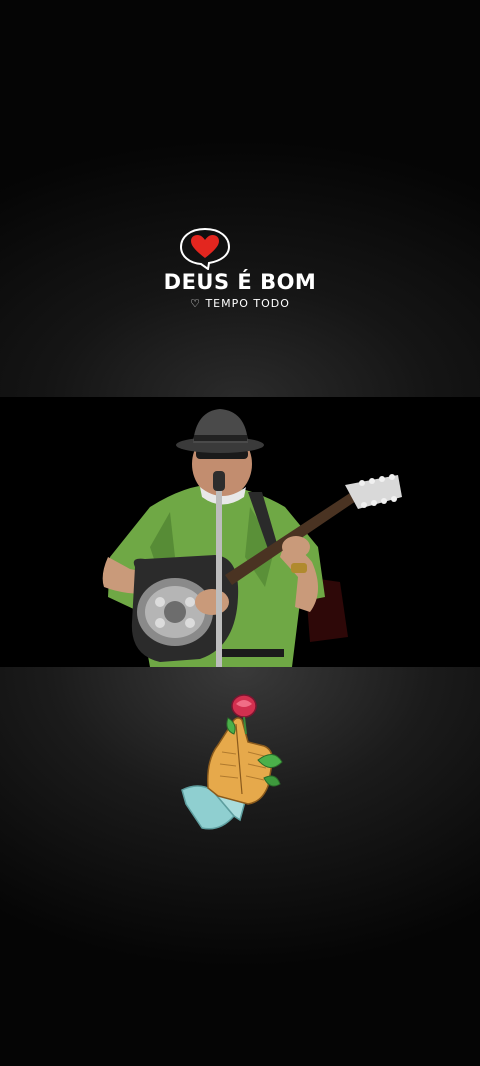 The height and width of the screenshot is (1066, 480). I want to click on heart-speech-bubble-icon, so click(205, 248).